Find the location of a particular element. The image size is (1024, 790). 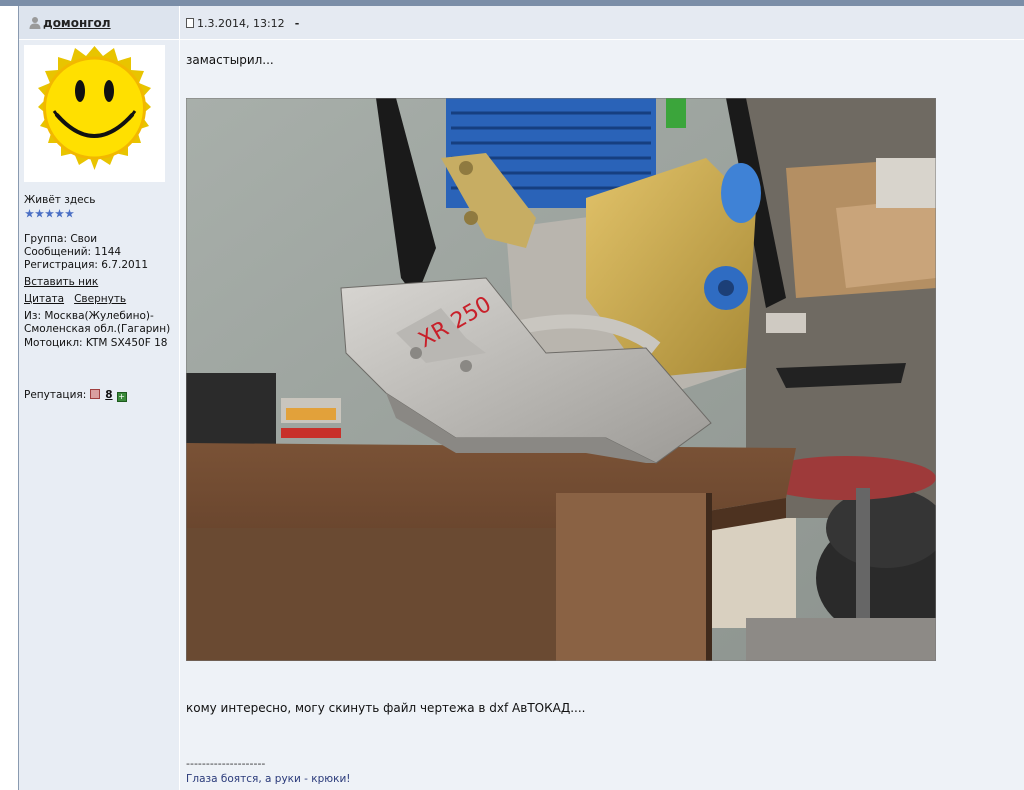

insert-nick-link: Вставить ник is located at coordinates (61, 282).